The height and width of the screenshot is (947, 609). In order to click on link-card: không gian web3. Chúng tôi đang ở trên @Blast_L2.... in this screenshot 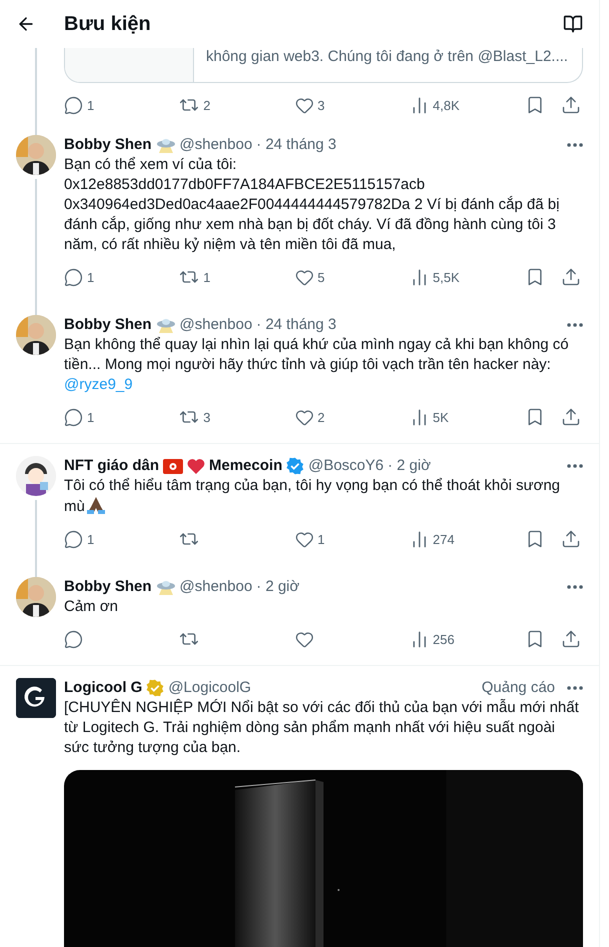, I will do `click(323, 65)`.